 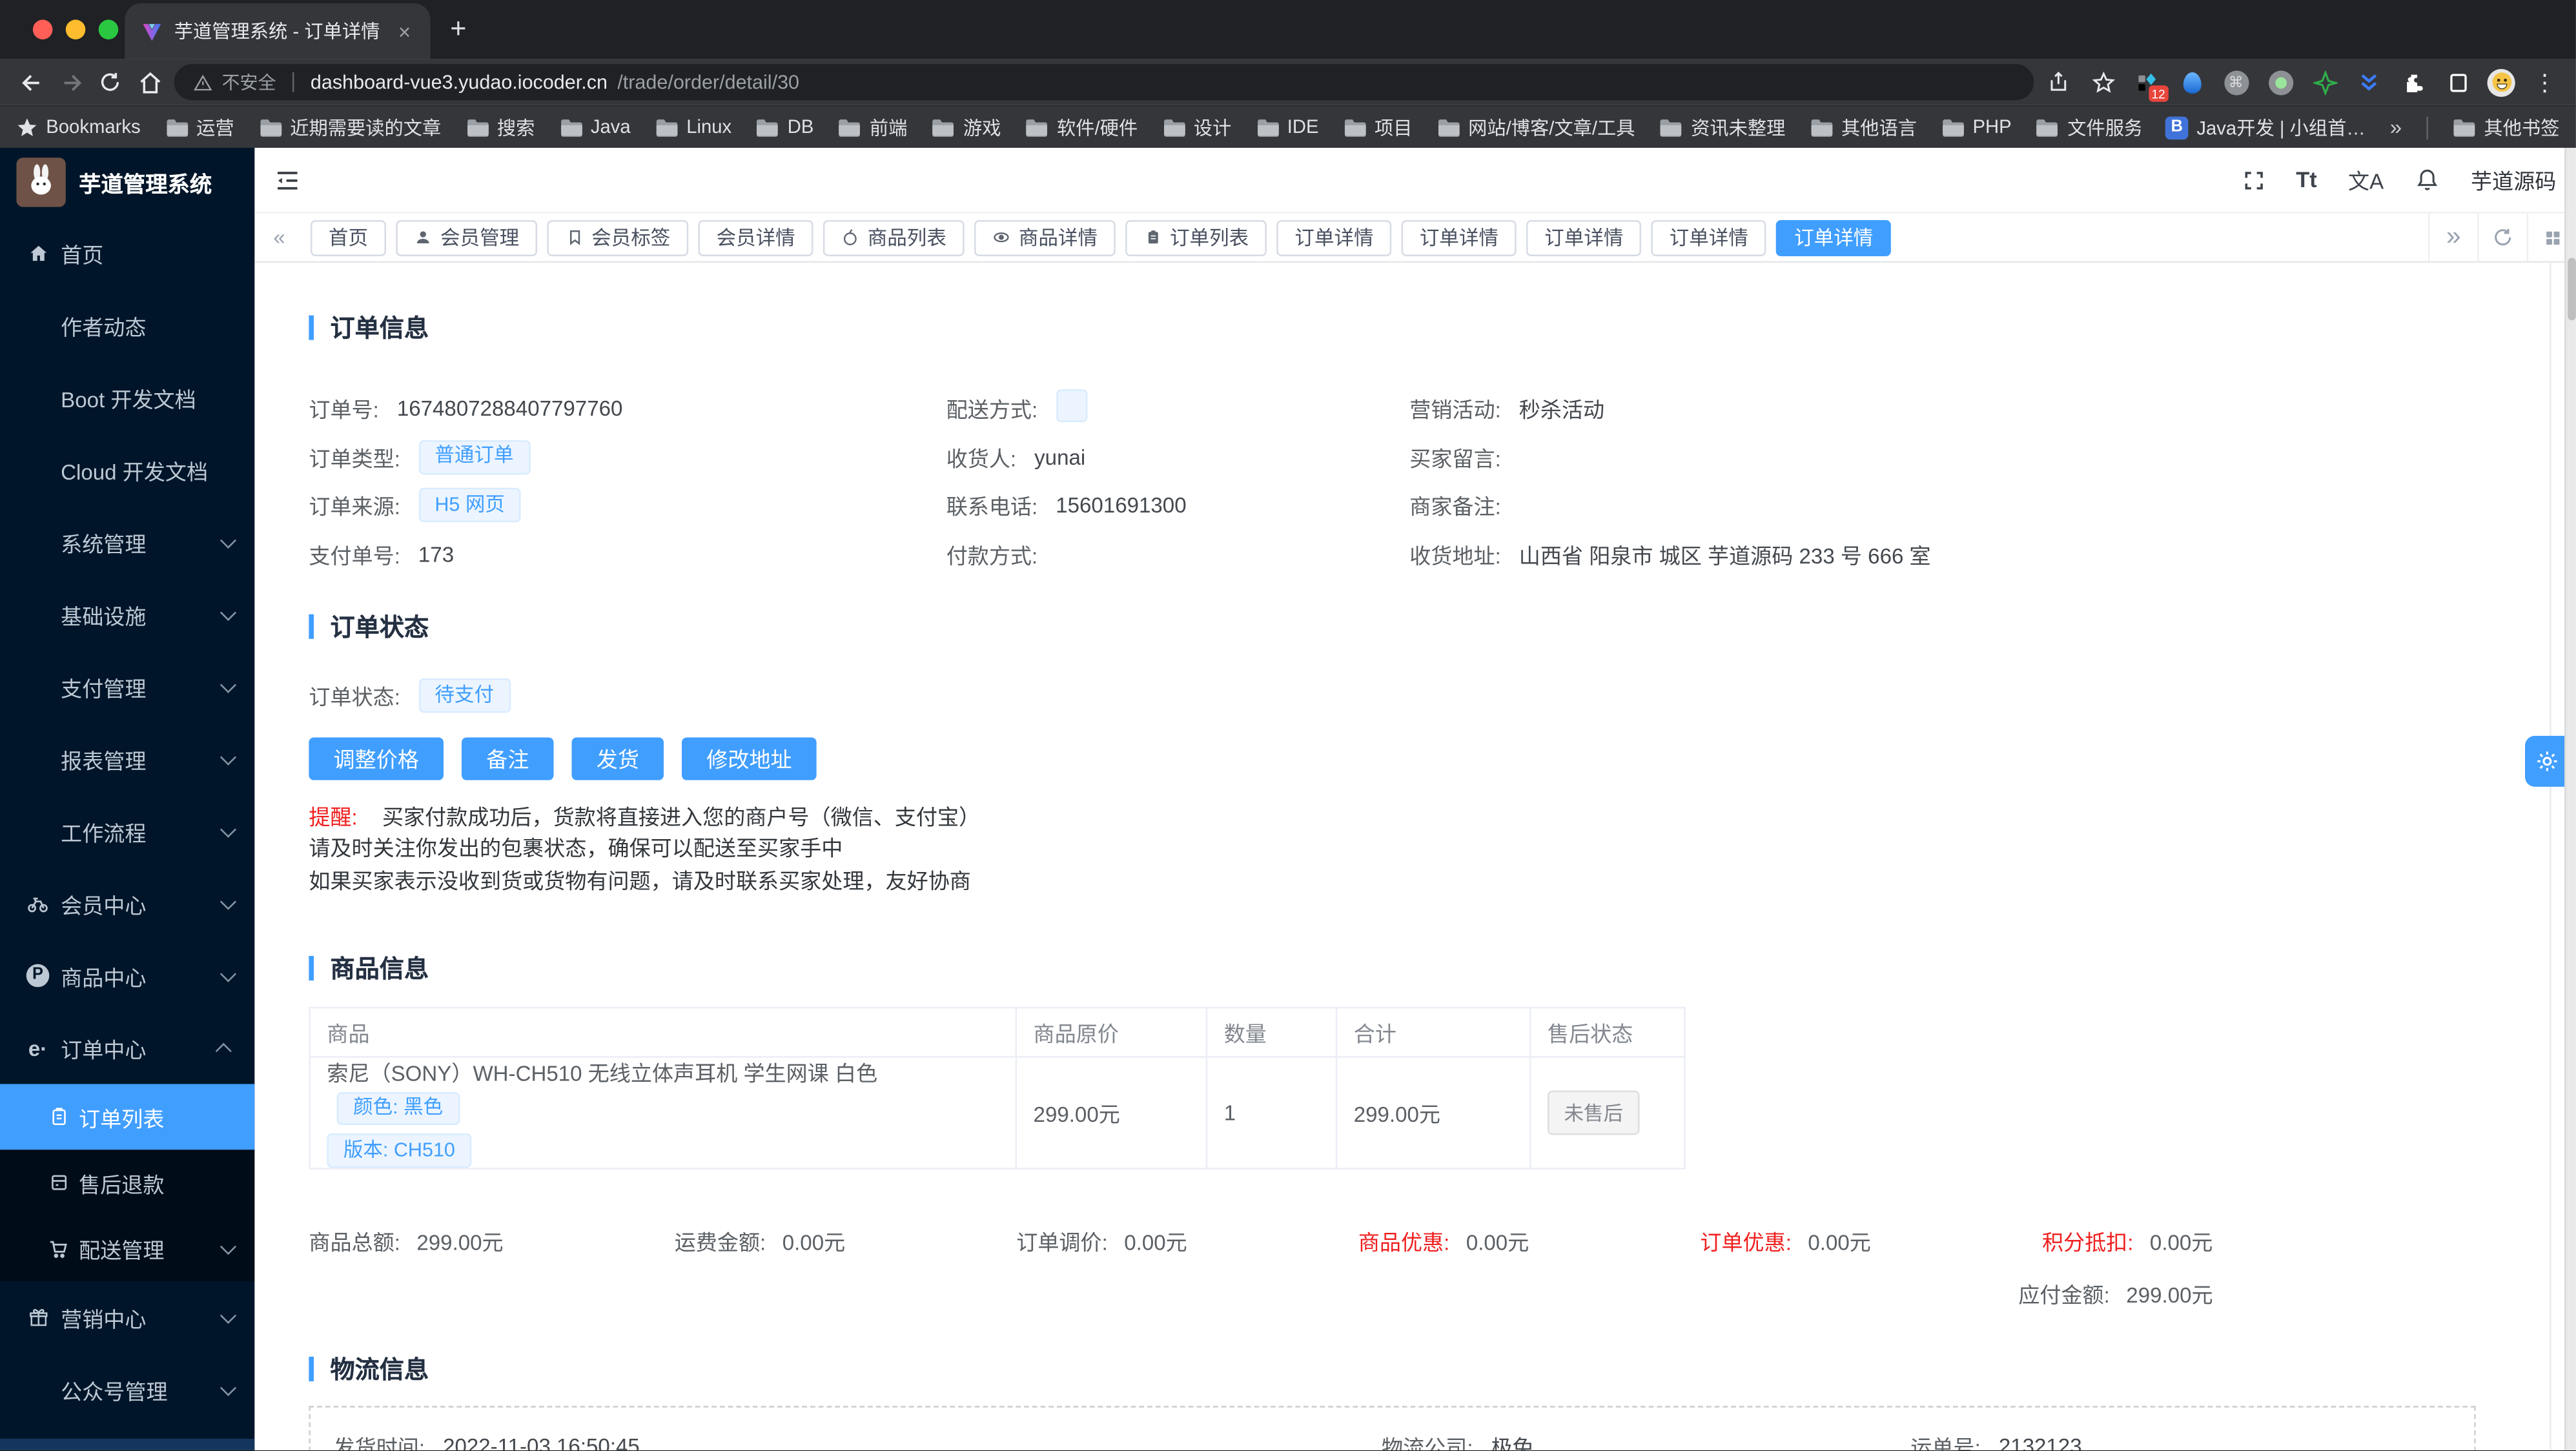 I want to click on bookmarks-root: Bookmarks, so click(x=78, y=127).